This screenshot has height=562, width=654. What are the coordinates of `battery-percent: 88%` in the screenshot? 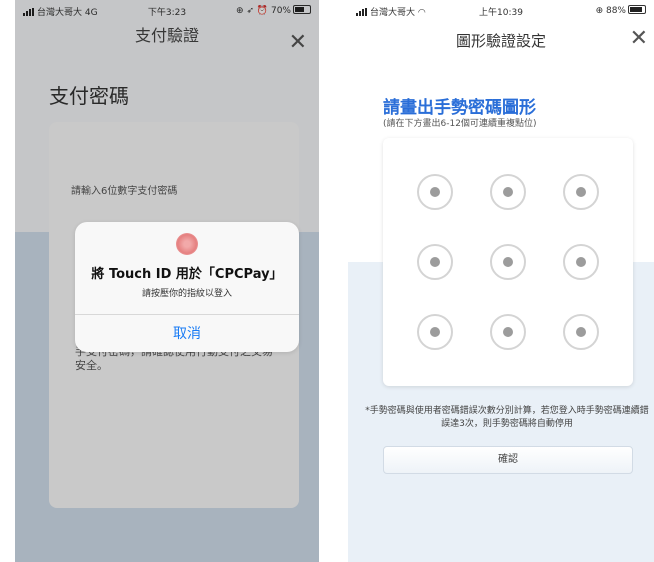 It's located at (615, 11).